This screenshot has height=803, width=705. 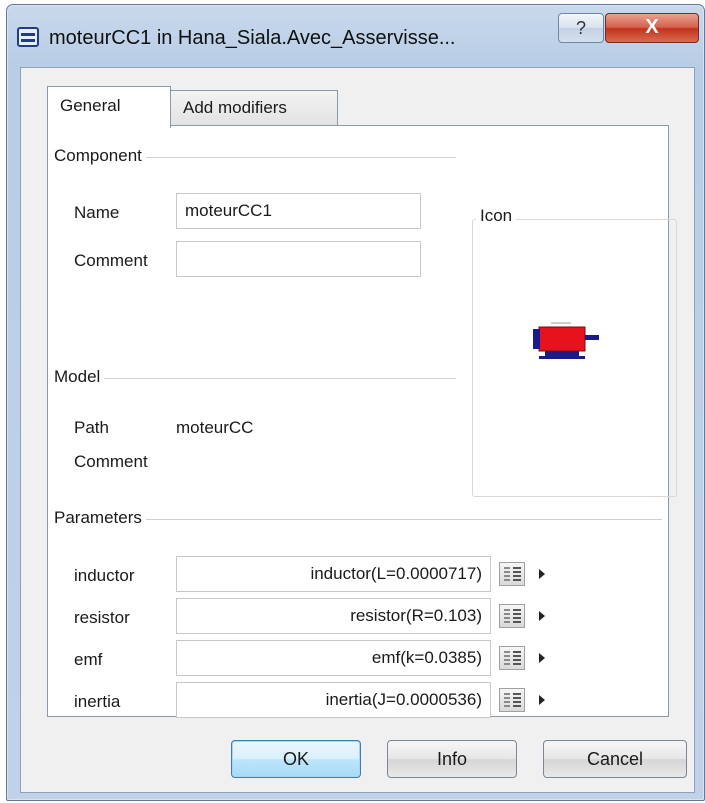 What do you see at coordinates (109, 107) in the screenshot?
I see `tab-general: General` at bounding box center [109, 107].